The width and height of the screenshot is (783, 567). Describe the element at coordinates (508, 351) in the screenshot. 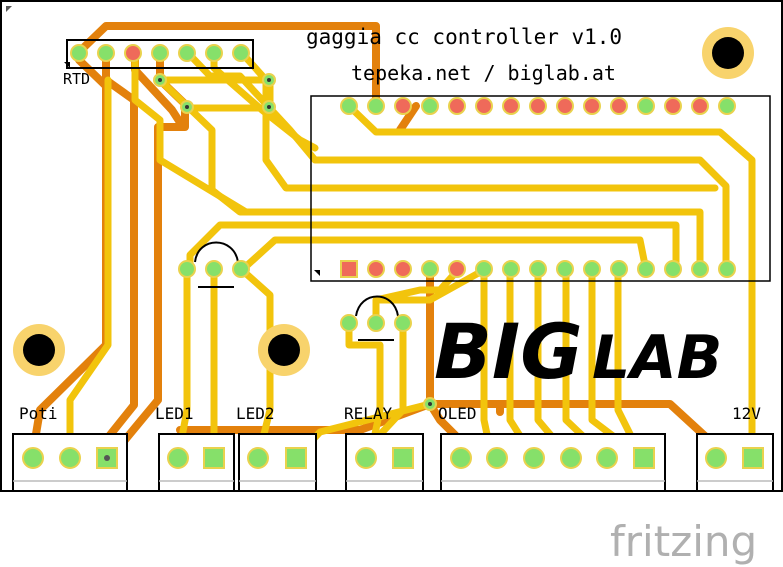

I see `logo-big-text: BIG` at that location.